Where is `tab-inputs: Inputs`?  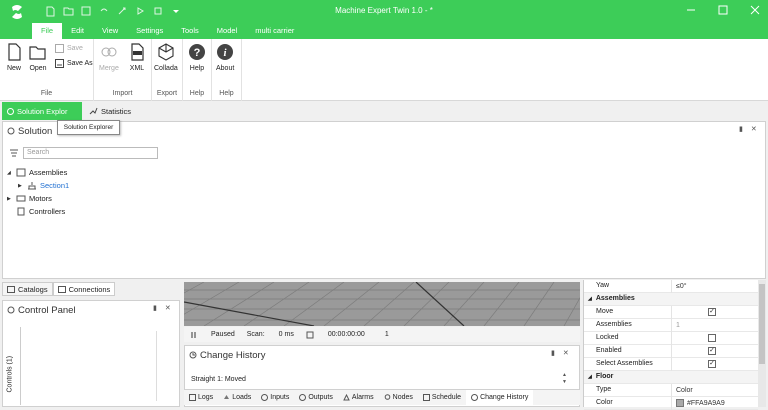 tab-inputs: Inputs is located at coordinates (275, 398).